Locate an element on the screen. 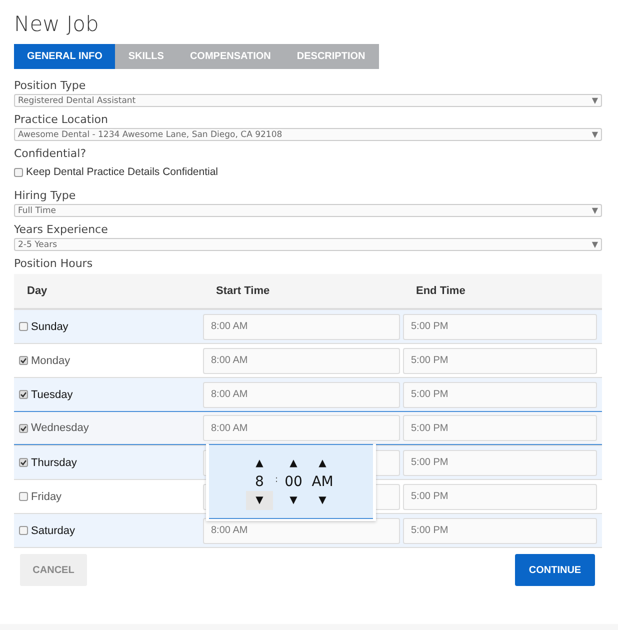 The width and height of the screenshot is (618, 630). tab: GENERAL INFO is located at coordinates (65, 56).